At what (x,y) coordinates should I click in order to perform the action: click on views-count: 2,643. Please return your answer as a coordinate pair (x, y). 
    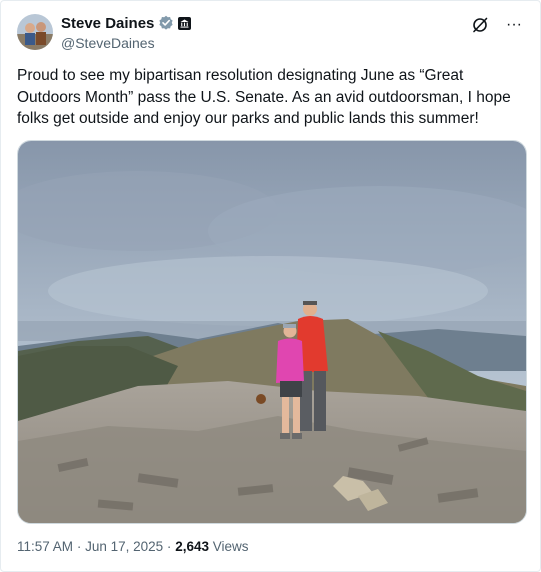
    Looking at the image, I should click on (192, 546).